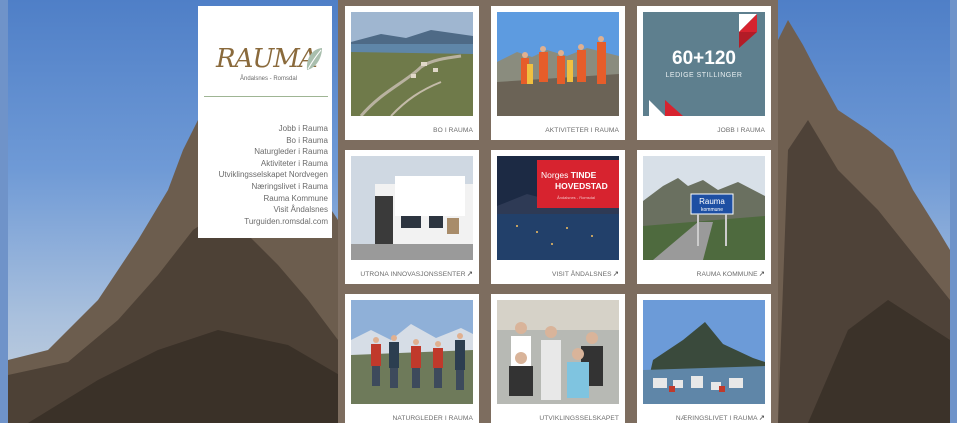 The height and width of the screenshot is (423, 957). I want to click on tile-aktiviteter-i-rauma: AKTIVITETER I RAUMA, so click(558, 73).